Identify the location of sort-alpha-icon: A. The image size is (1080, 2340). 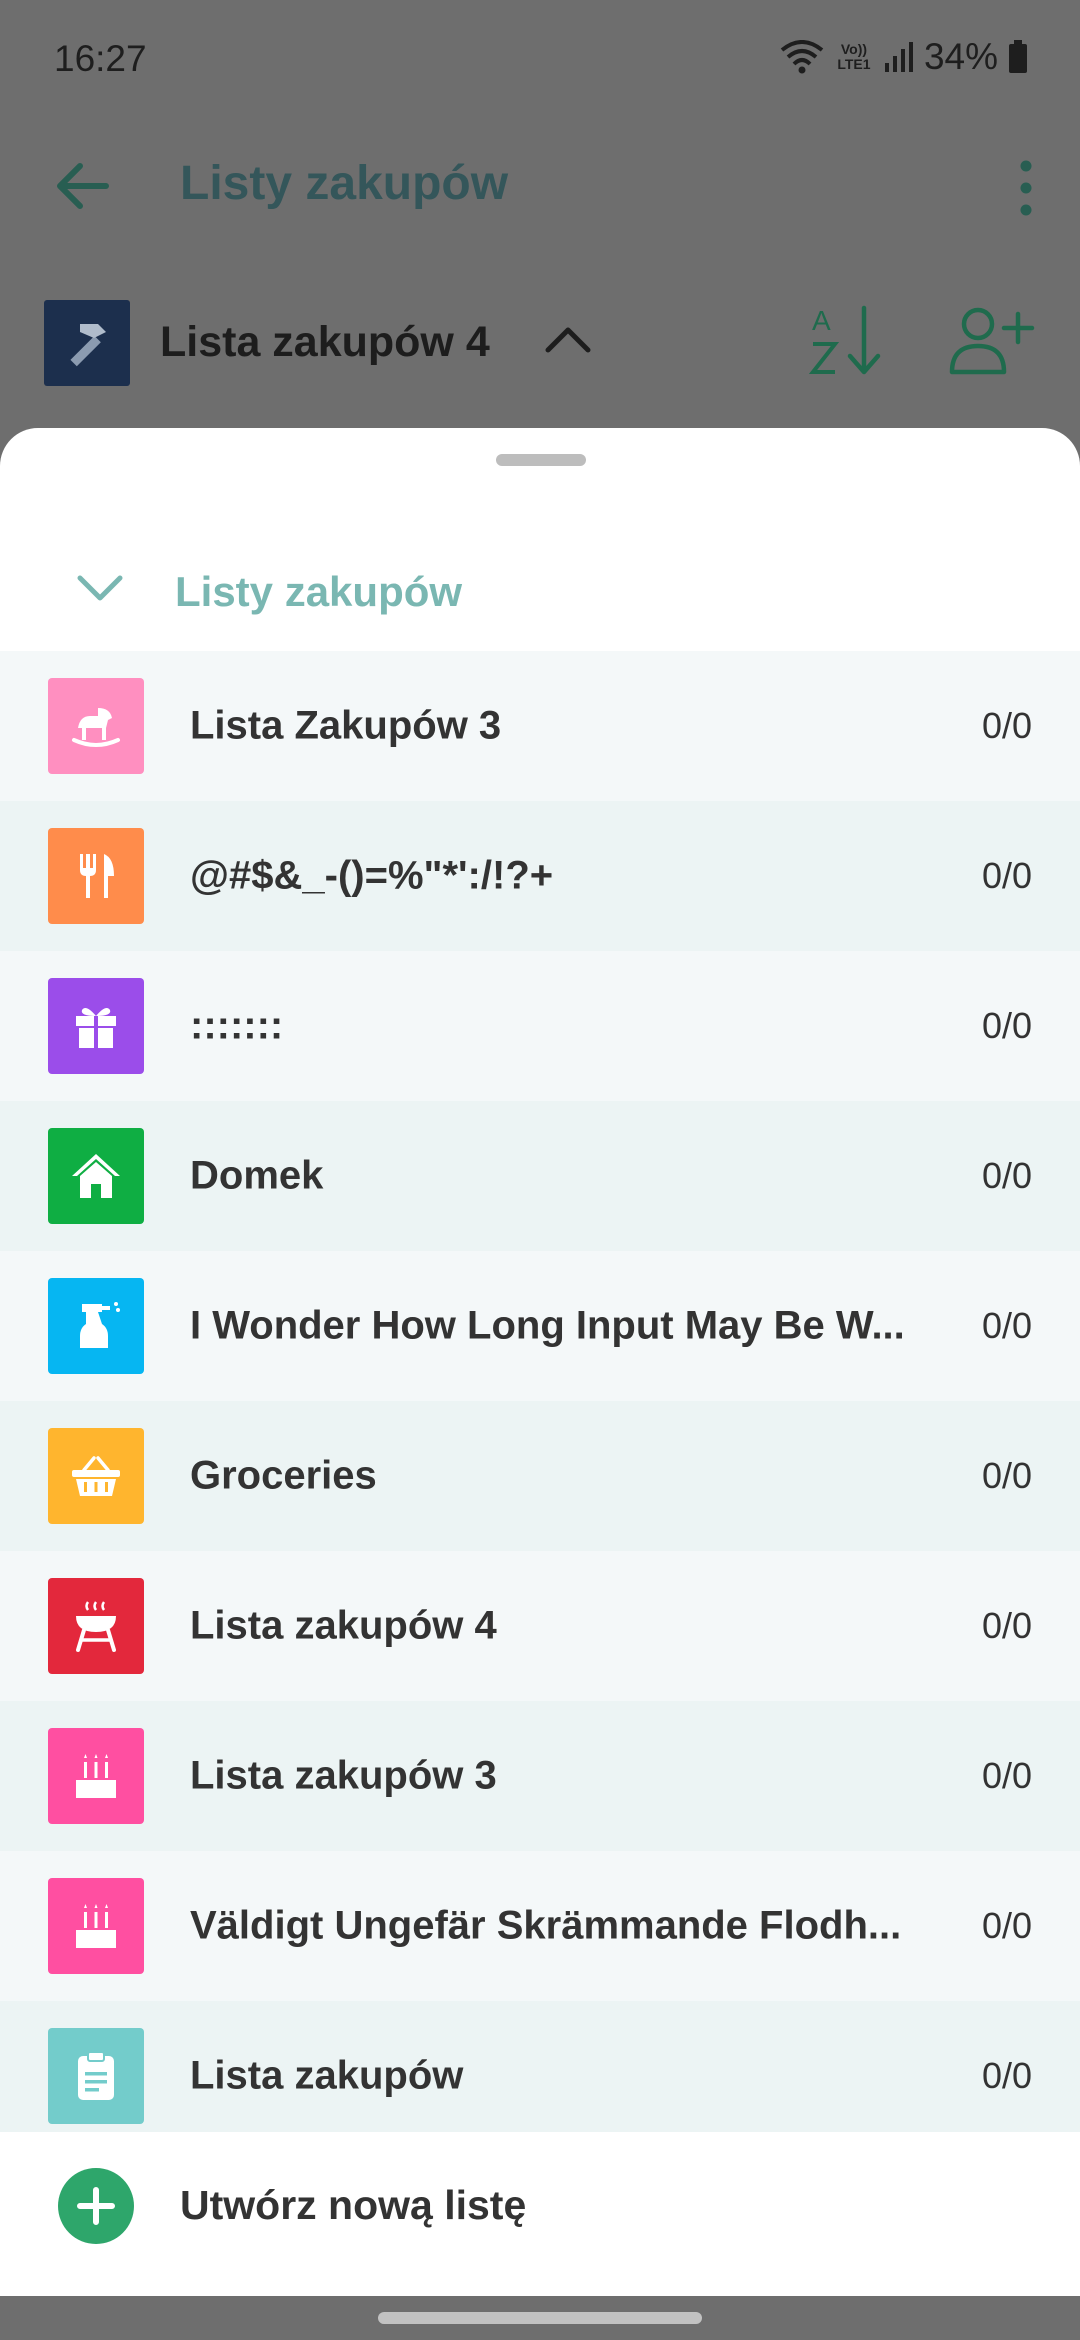
(844, 340).